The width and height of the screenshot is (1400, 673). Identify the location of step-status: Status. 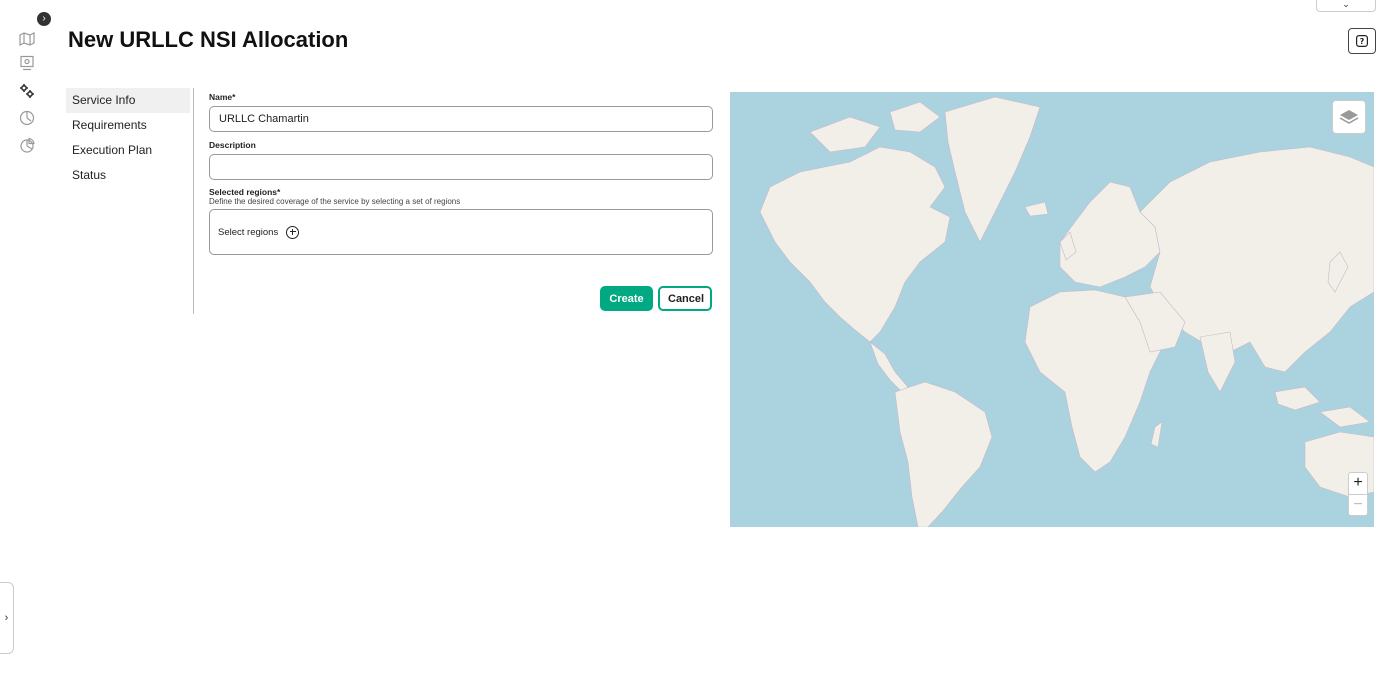
(128, 175).